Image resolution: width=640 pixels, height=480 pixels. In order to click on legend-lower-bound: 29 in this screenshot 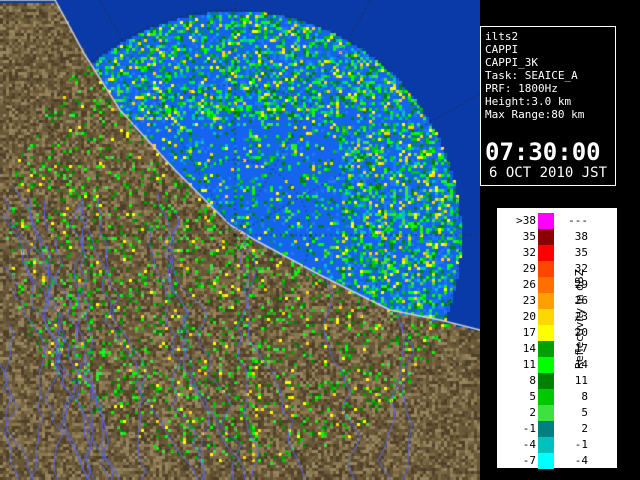, I will do `click(529, 268)`.